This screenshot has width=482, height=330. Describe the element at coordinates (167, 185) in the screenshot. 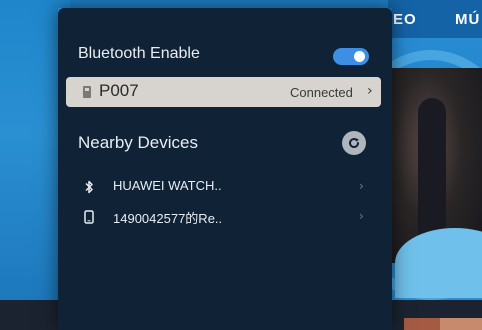

I see `nearby-device-name: HUAWEI WATCH..` at that location.